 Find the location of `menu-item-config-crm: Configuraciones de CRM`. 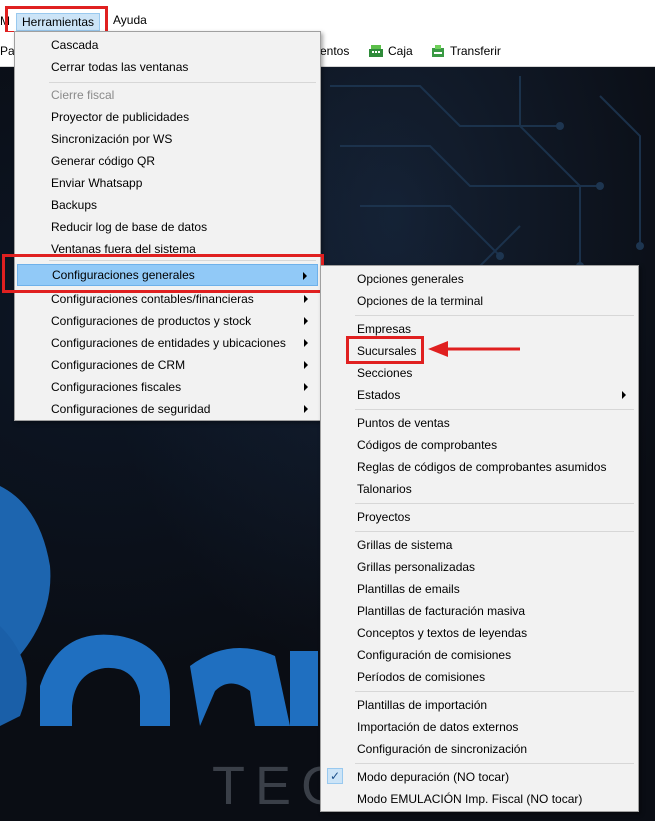

menu-item-config-crm: Configuraciones de CRM is located at coordinates (167, 365).